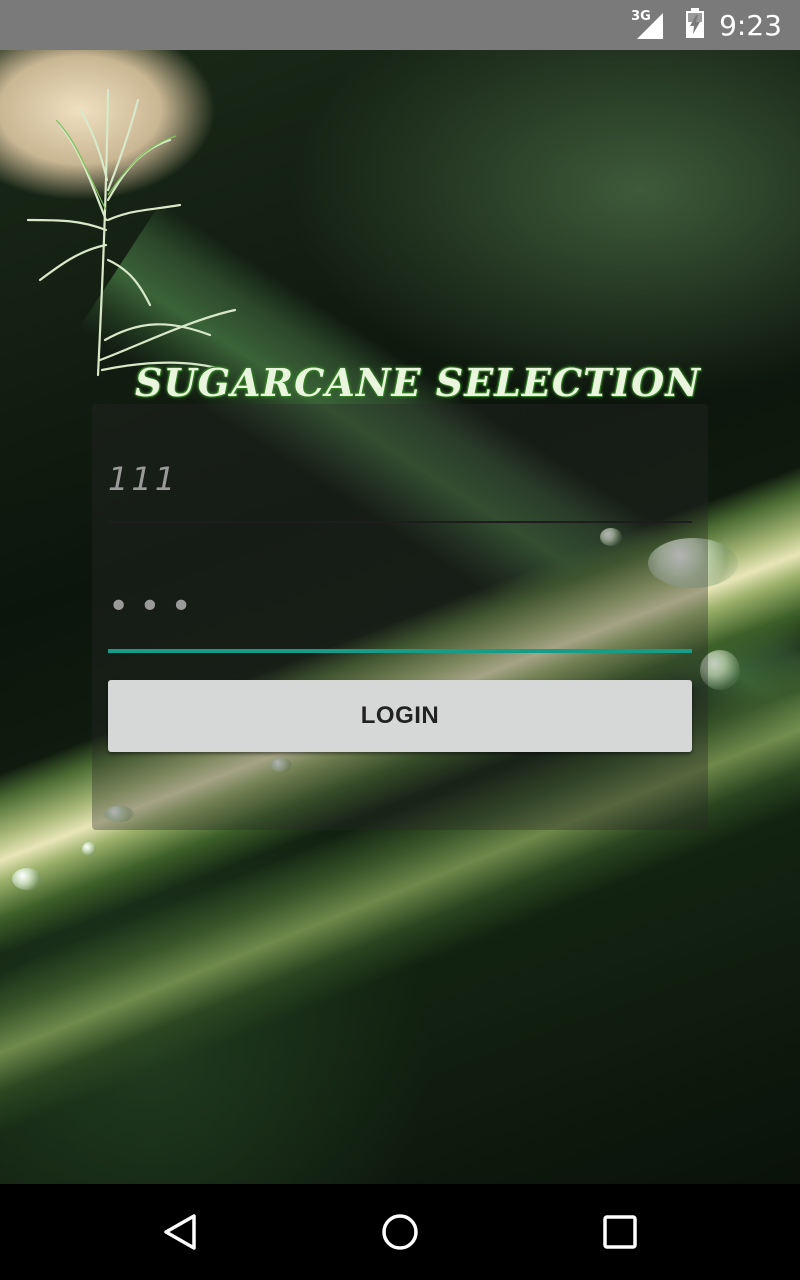  I want to click on battery-charging-icon, so click(695, 25).